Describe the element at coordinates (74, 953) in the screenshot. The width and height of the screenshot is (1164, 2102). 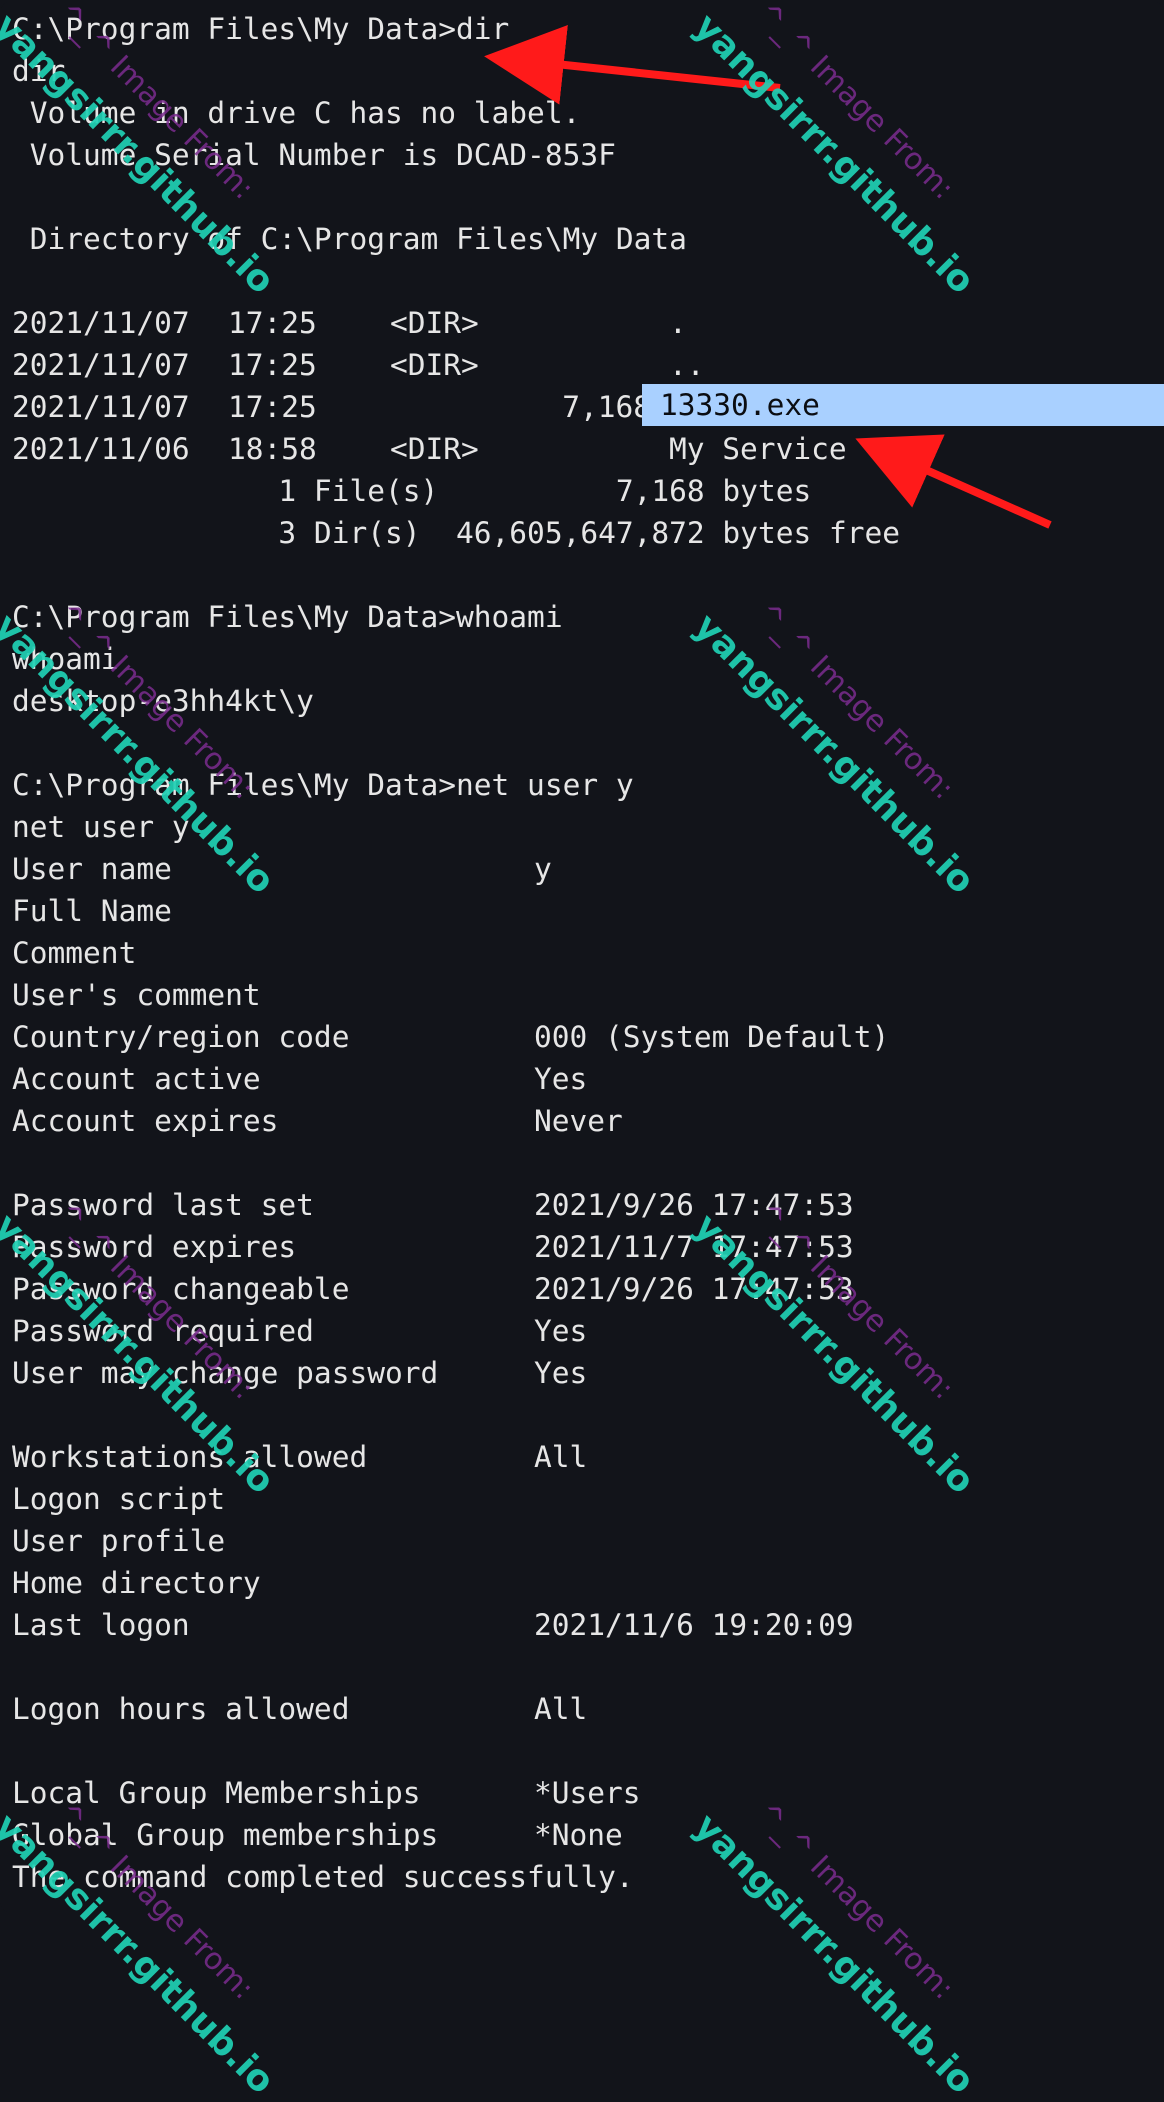
I see `field-label: Comment` at that location.